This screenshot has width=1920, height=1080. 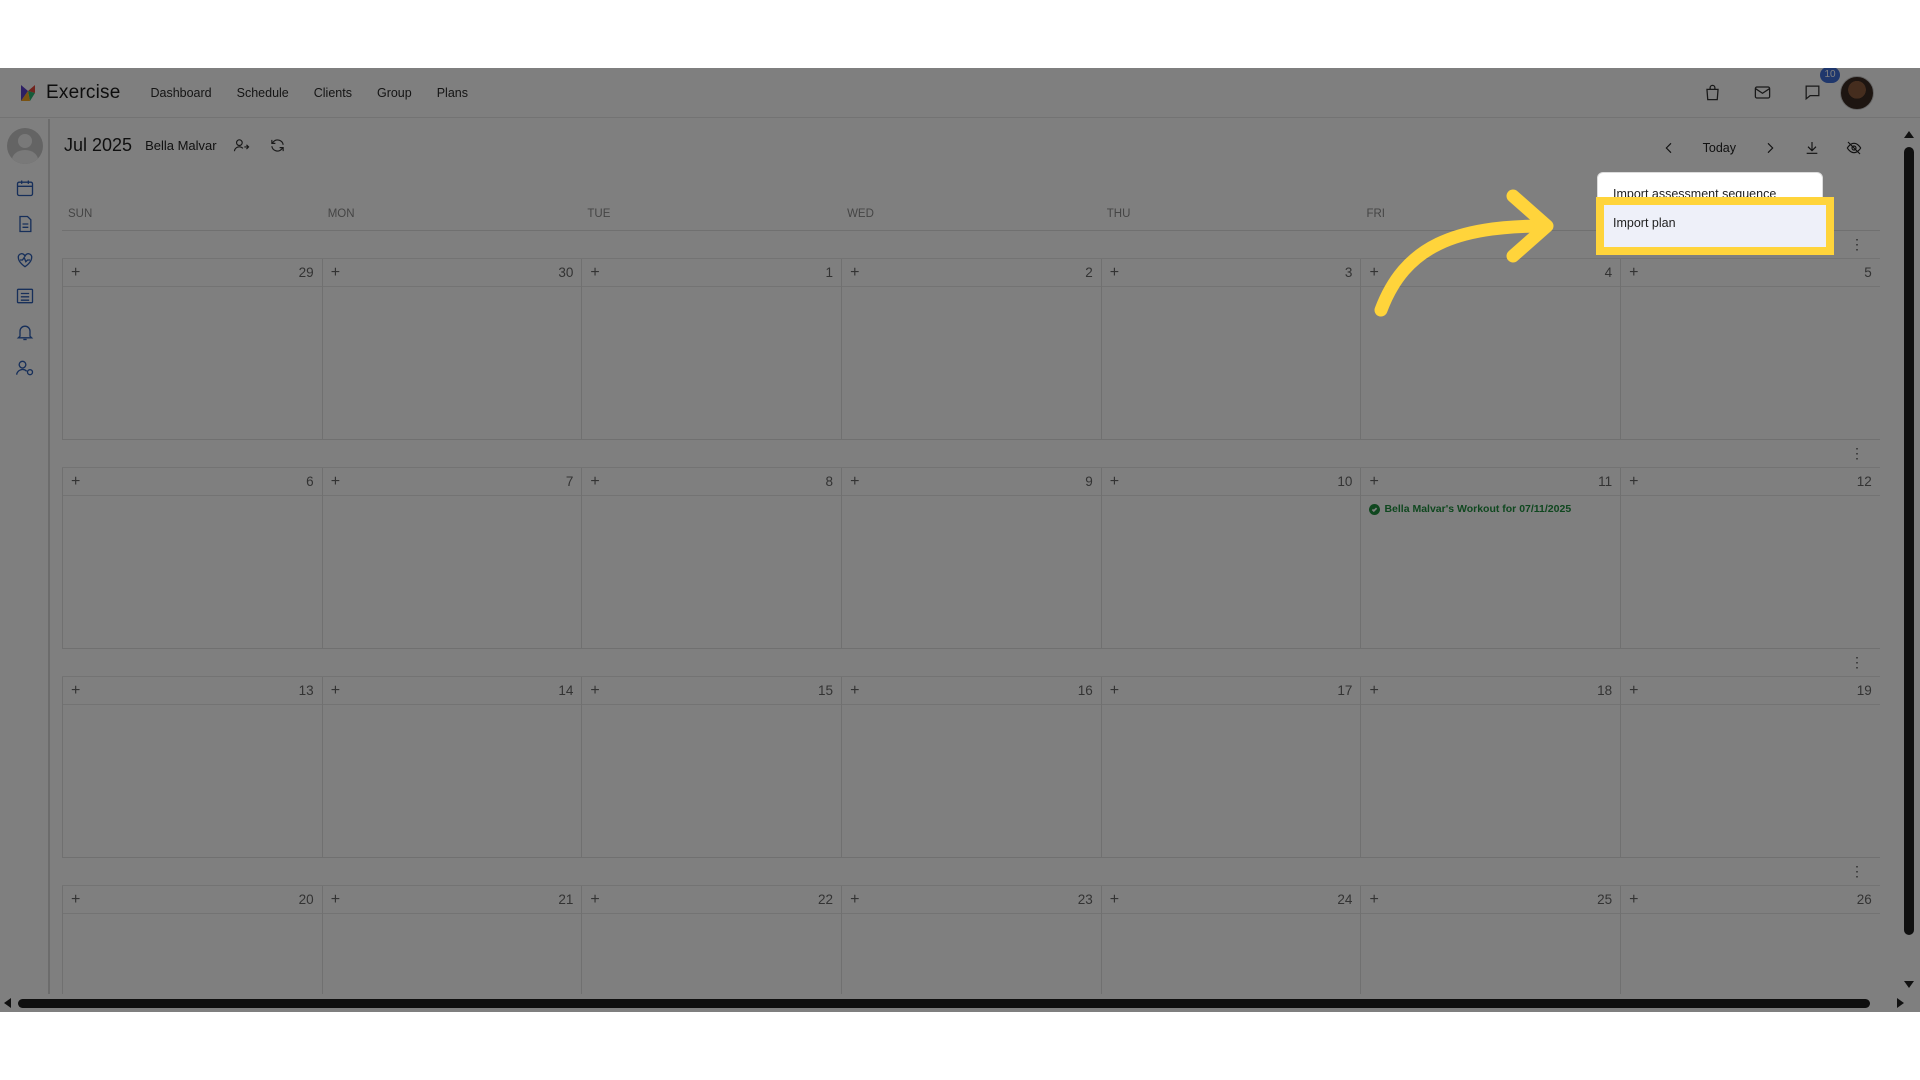 What do you see at coordinates (599, 214) in the screenshot?
I see `weekday-label: TUE` at bounding box center [599, 214].